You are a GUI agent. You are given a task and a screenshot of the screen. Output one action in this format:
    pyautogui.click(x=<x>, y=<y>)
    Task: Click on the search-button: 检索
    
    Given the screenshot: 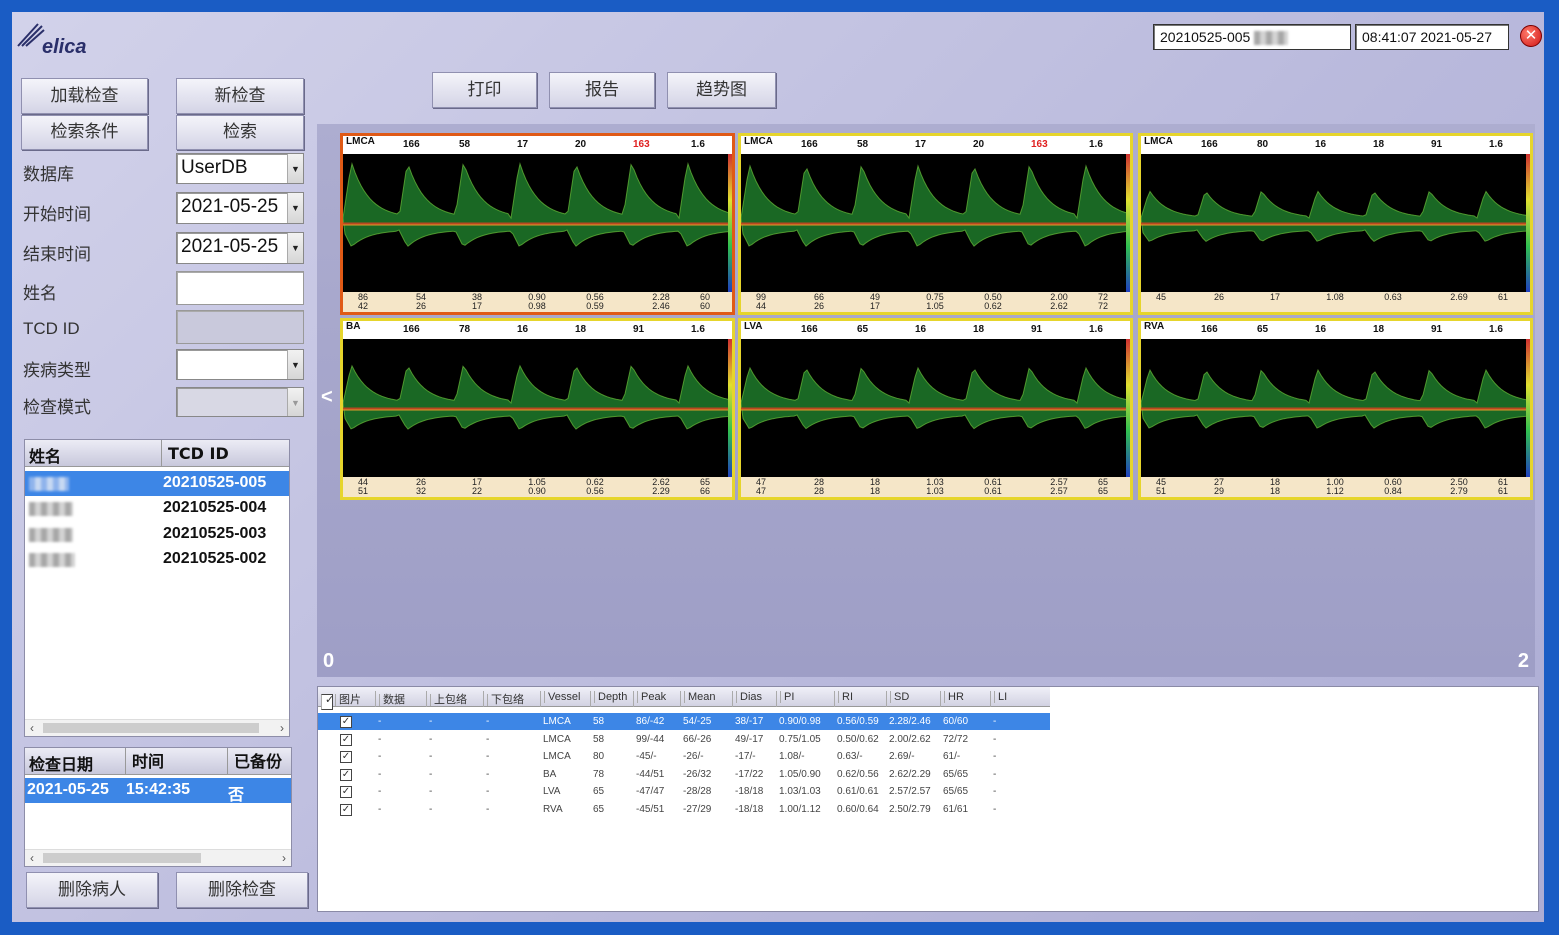 What is the action you would take?
    pyautogui.click(x=240, y=132)
    